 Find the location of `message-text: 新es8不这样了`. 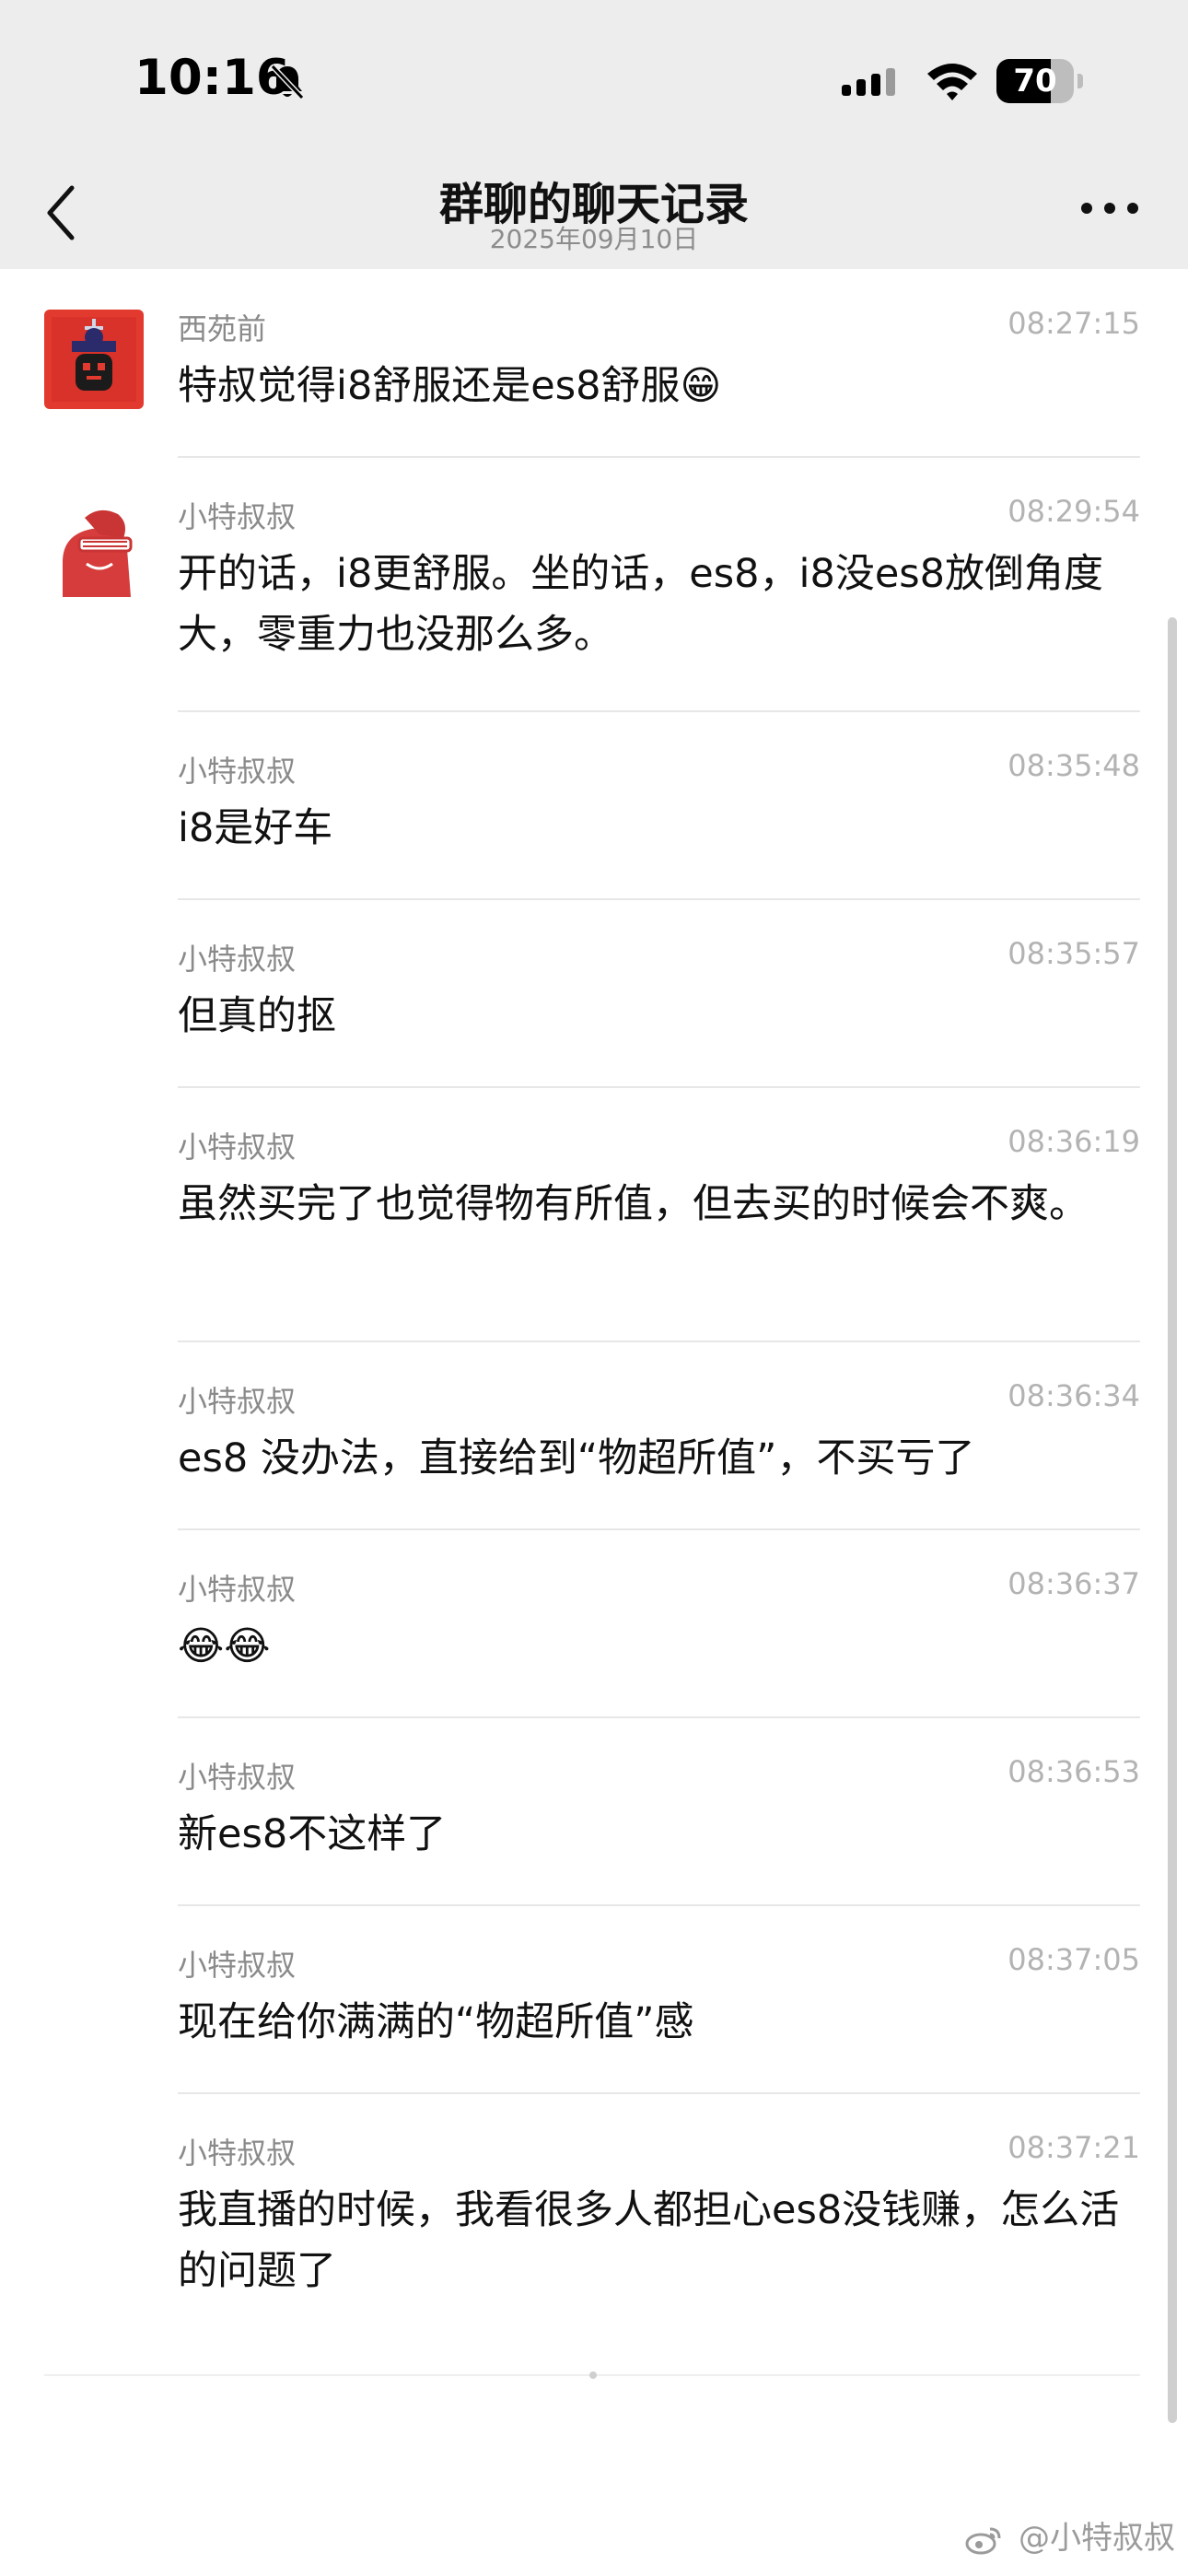

message-text: 新es8不这样了 is located at coordinates (312, 1834).